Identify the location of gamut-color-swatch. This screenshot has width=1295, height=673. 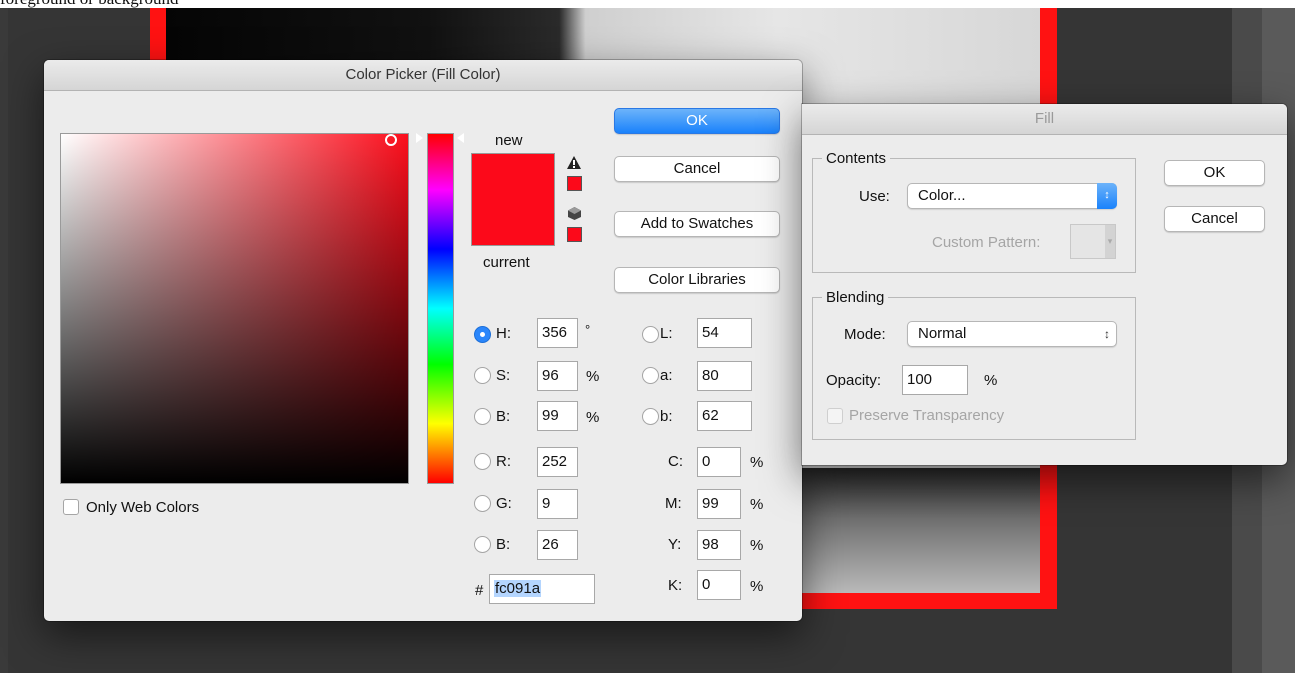
(574, 183).